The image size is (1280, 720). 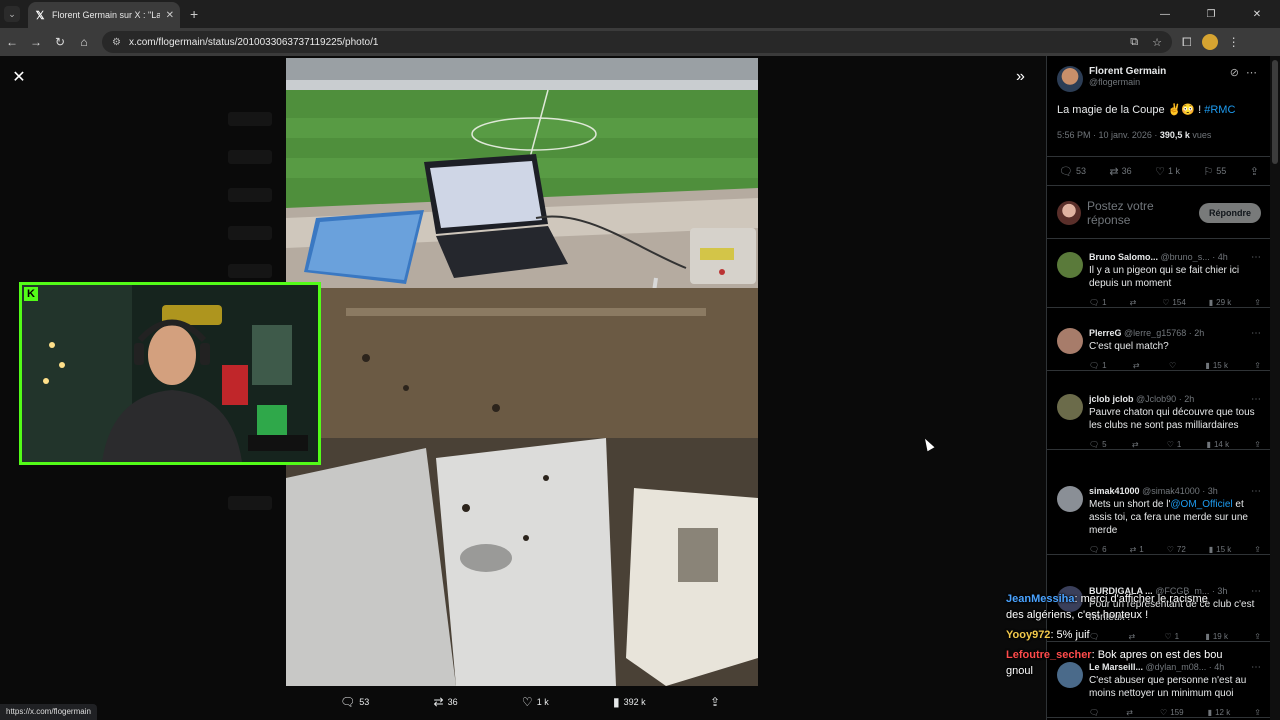 What do you see at coordinates (170, 15) in the screenshot?
I see `tab-close-icon: ✕` at bounding box center [170, 15].